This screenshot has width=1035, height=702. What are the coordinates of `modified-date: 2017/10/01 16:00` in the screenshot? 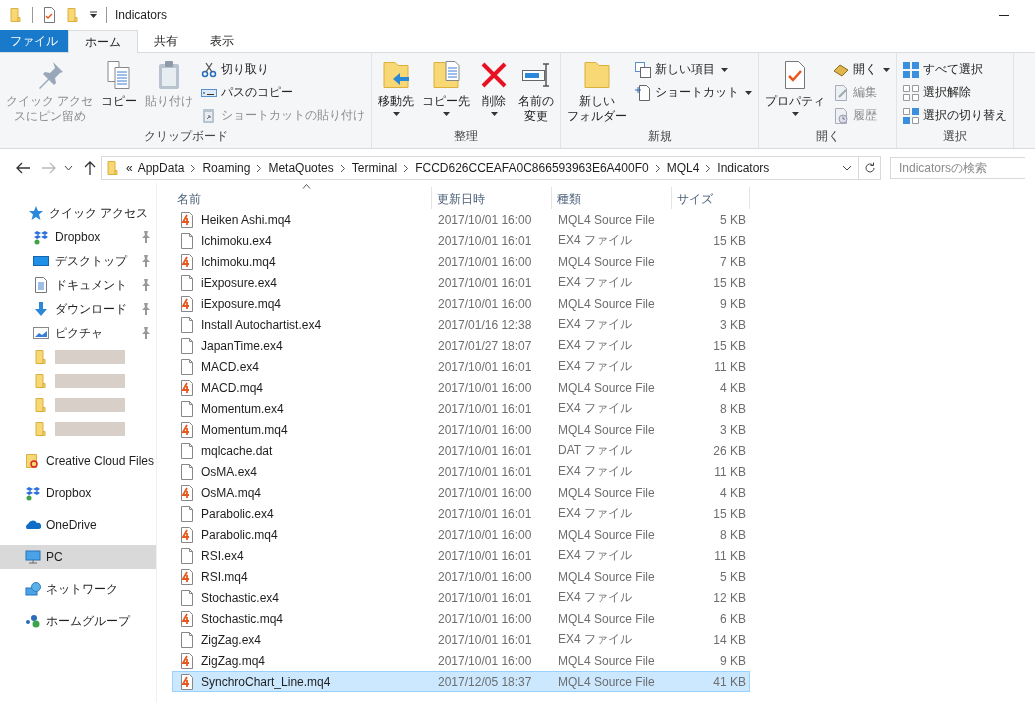 It's located at (485, 220).